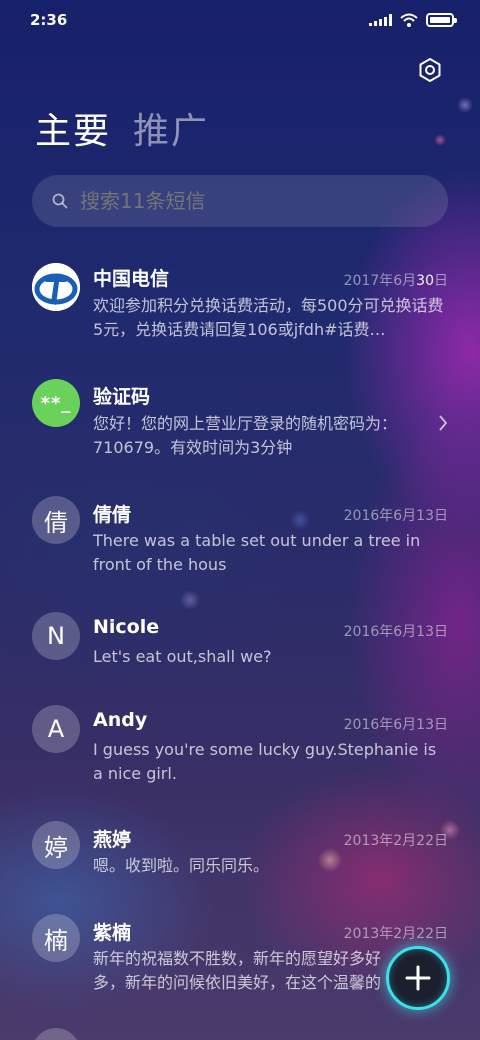 This screenshot has width=480, height=1040. I want to click on avatar: N, so click(56, 636).